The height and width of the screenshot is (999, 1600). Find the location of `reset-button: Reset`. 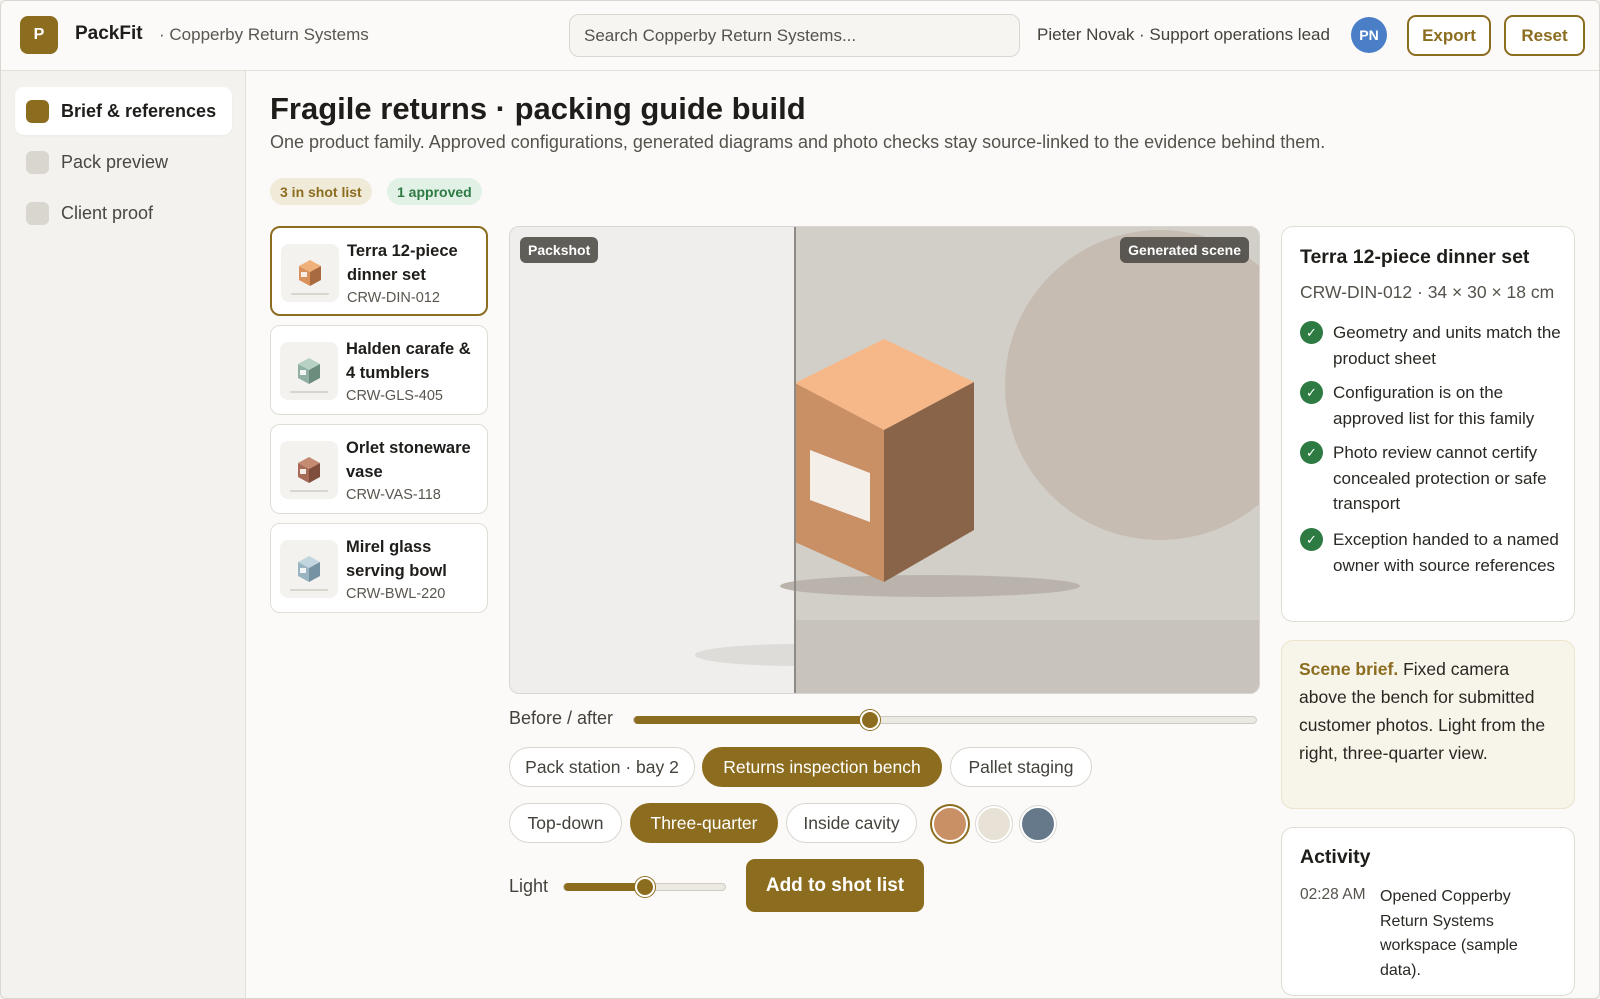

reset-button: Reset is located at coordinates (1544, 35).